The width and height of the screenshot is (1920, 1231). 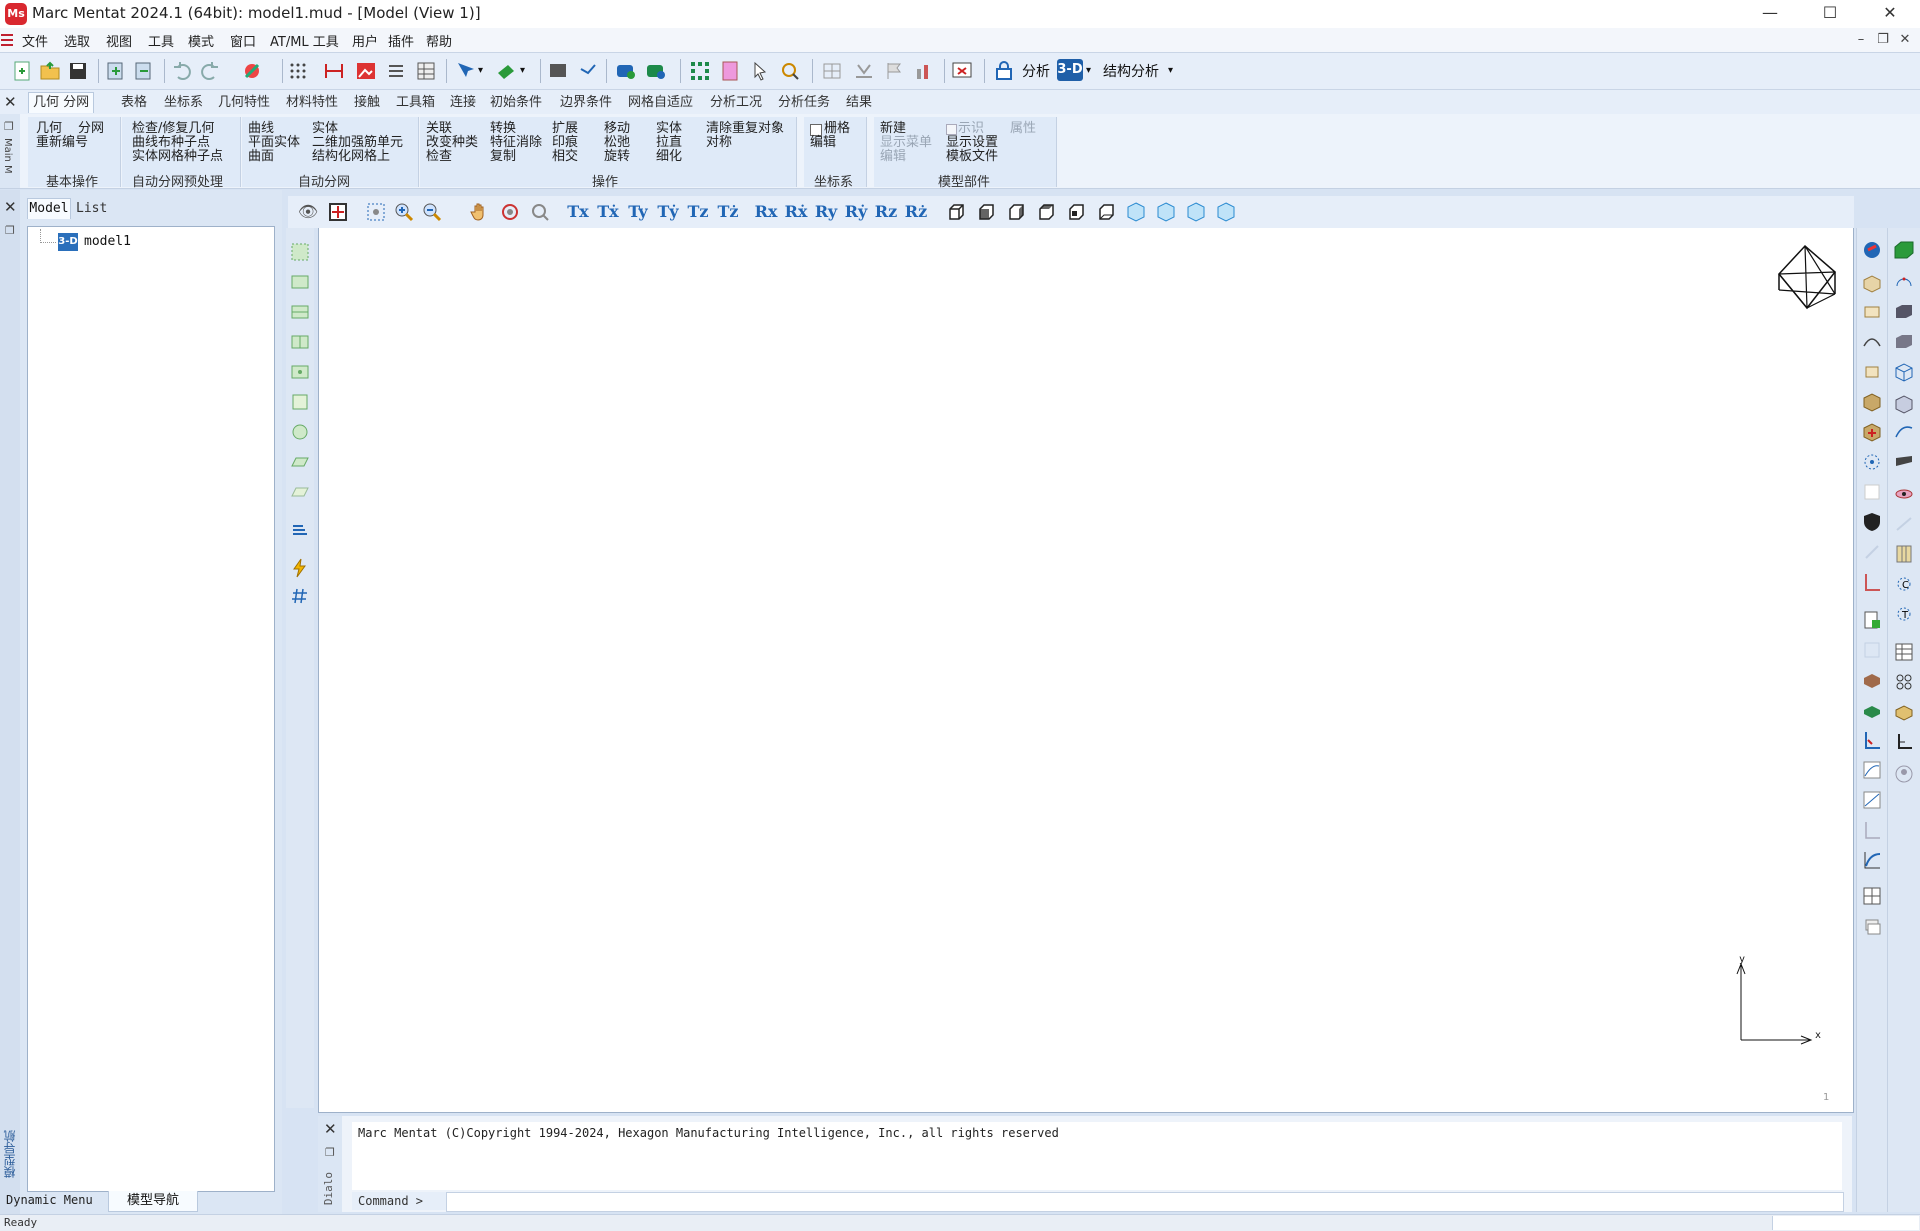 I want to click on rotate-z-reverse-button: Rż, so click(x=916, y=212).